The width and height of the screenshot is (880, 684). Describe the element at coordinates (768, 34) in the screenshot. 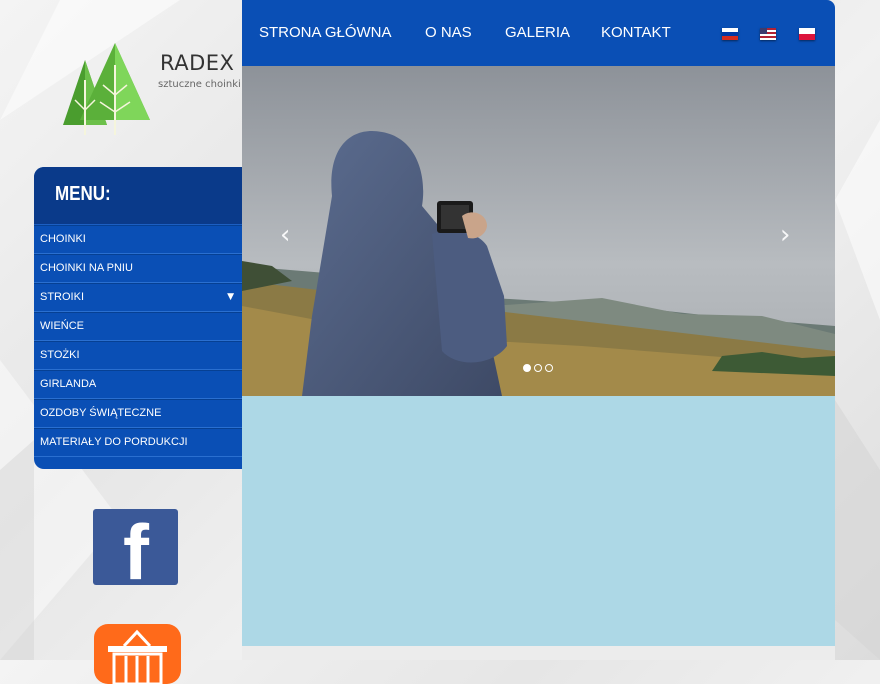

I see `usa-flag-icon` at that location.